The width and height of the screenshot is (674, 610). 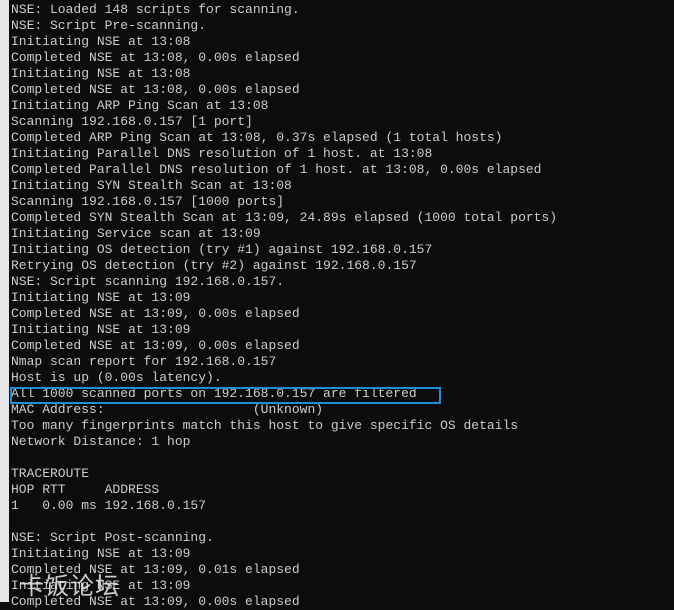 I want to click on terminal-line: Initiating ARP Ping Scan at 13:08, so click(x=140, y=105).